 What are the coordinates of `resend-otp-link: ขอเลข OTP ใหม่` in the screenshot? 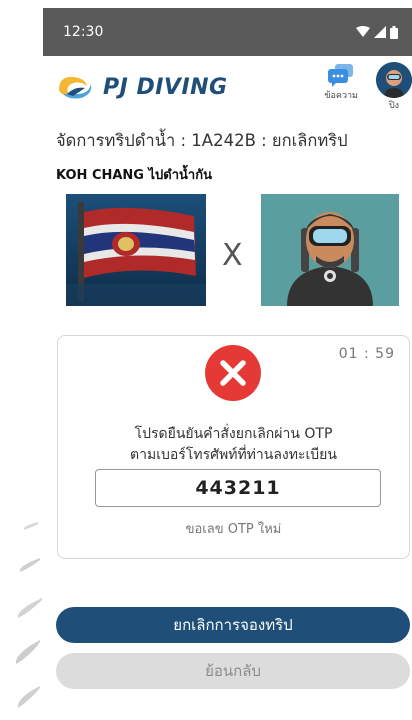 It's located at (233, 528).